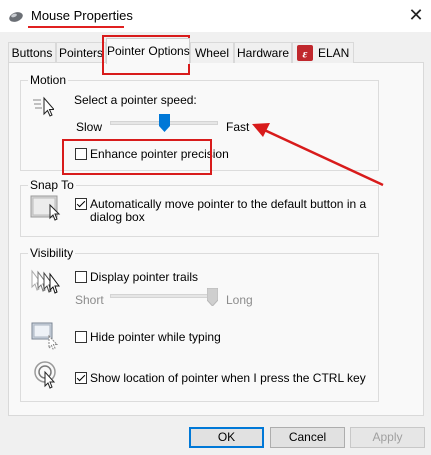 The height and width of the screenshot is (455, 431). I want to click on trails-length-slider-thumb, so click(212, 297).